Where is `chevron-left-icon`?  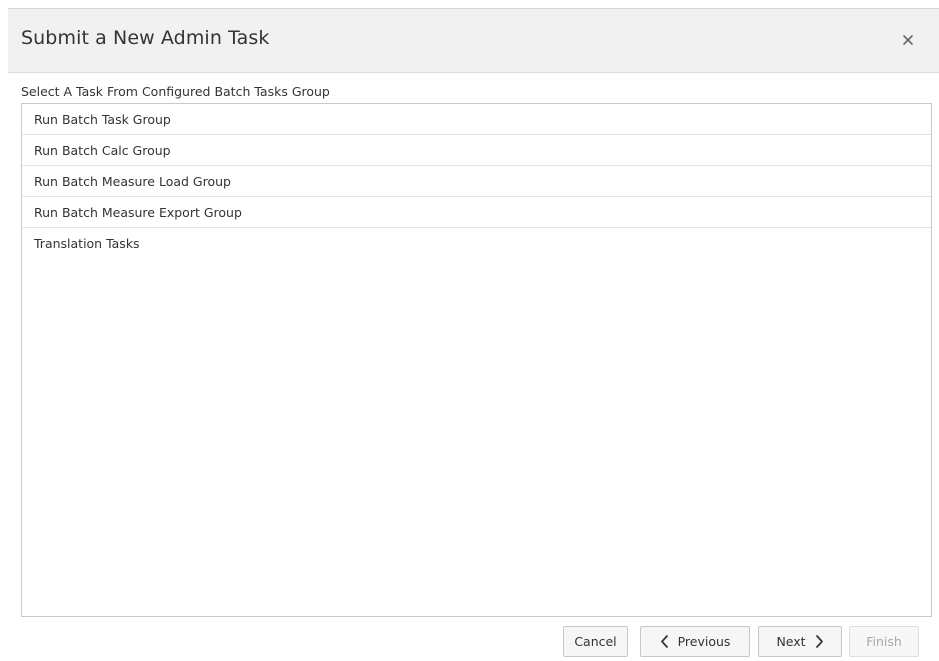 chevron-left-icon is located at coordinates (664, 641).